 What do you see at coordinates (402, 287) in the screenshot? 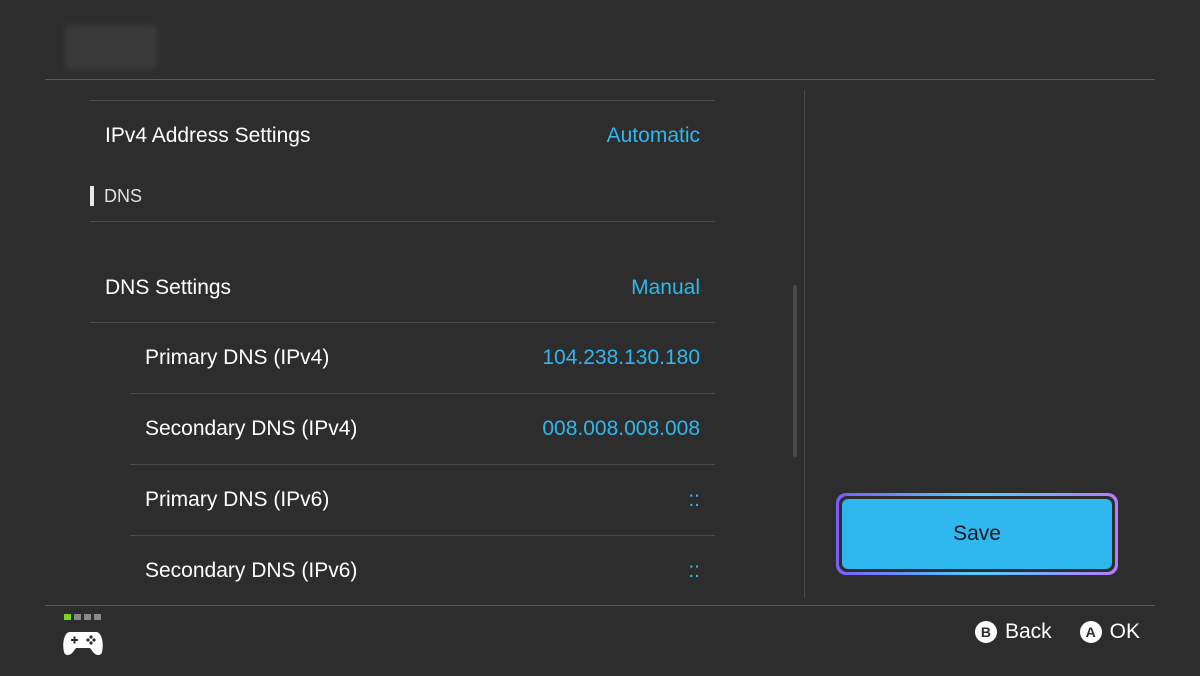
I see `dns-settings-row: DNS Settings Manual` at bounding box center [402, 287].